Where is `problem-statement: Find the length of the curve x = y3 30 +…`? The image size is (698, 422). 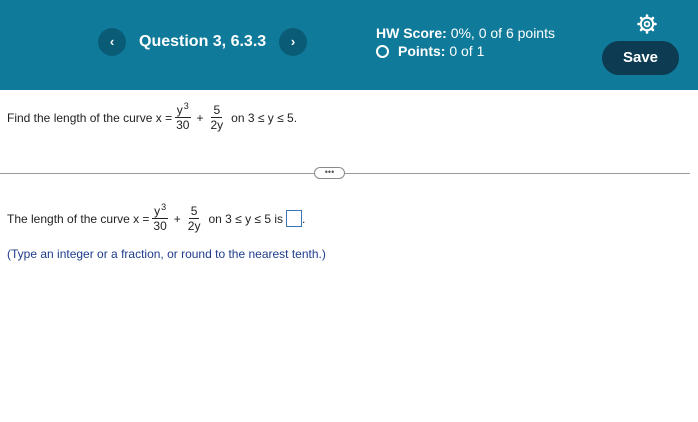
problem-statement: Find the length of the curve x = y3 30 +… is located at coordinates (152, 116).